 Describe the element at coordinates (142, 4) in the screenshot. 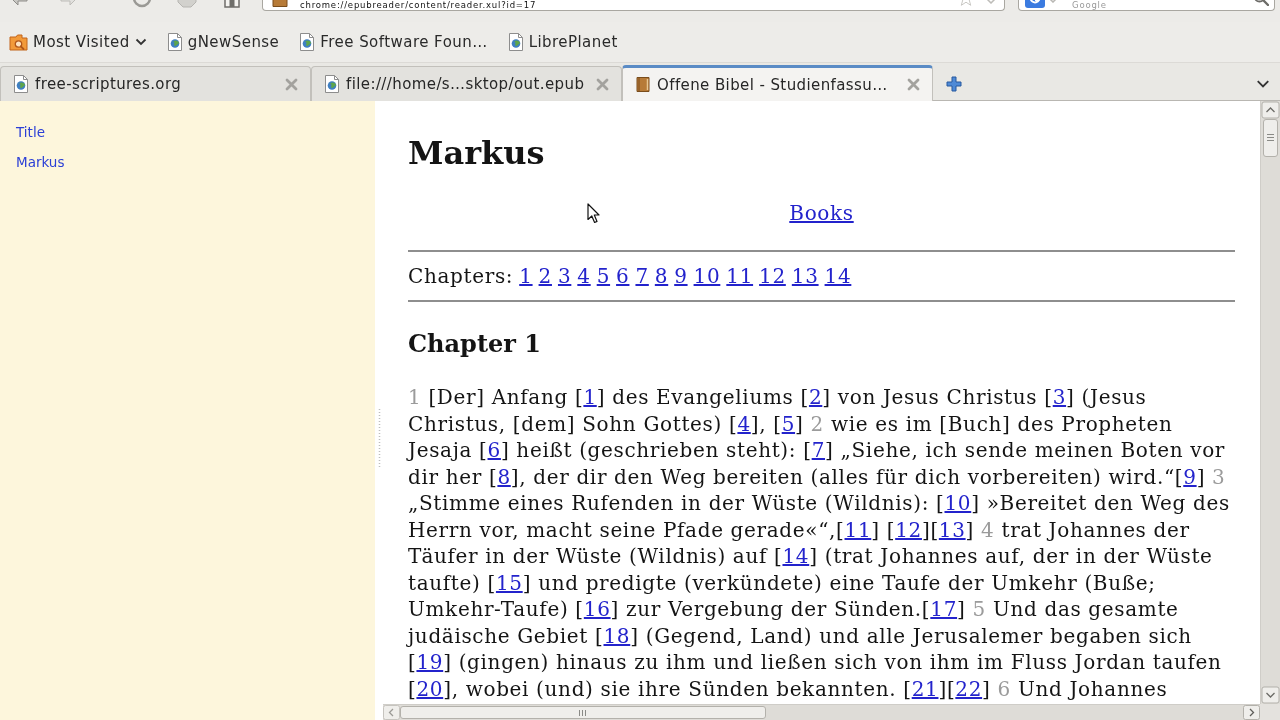

I see `reload-icon` at that location.